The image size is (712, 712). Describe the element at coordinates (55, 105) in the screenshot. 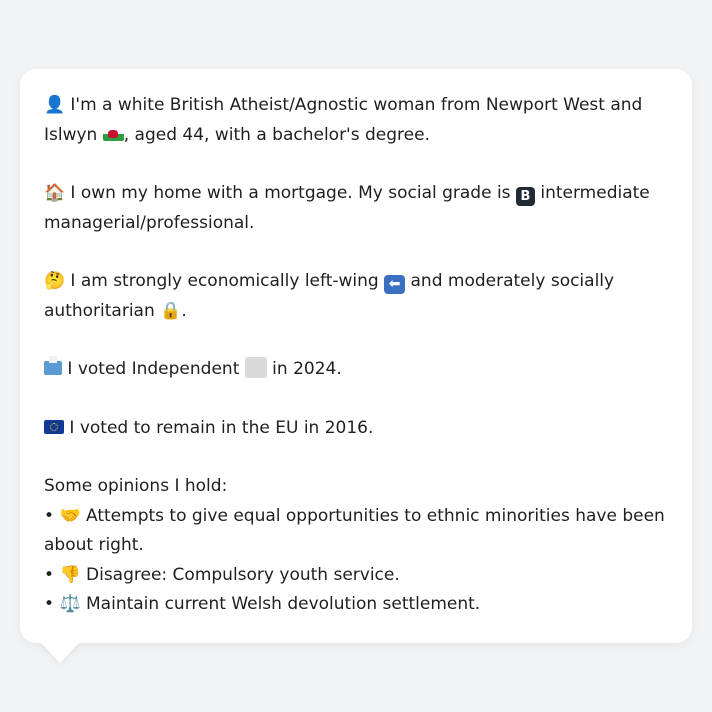

I see `person-silhouette-icon: 👤` at that location.